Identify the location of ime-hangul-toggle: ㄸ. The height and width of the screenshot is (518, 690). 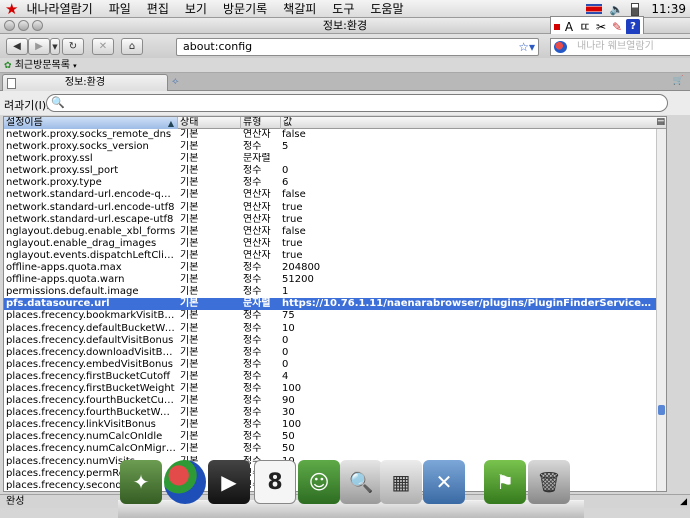
(585, 27).